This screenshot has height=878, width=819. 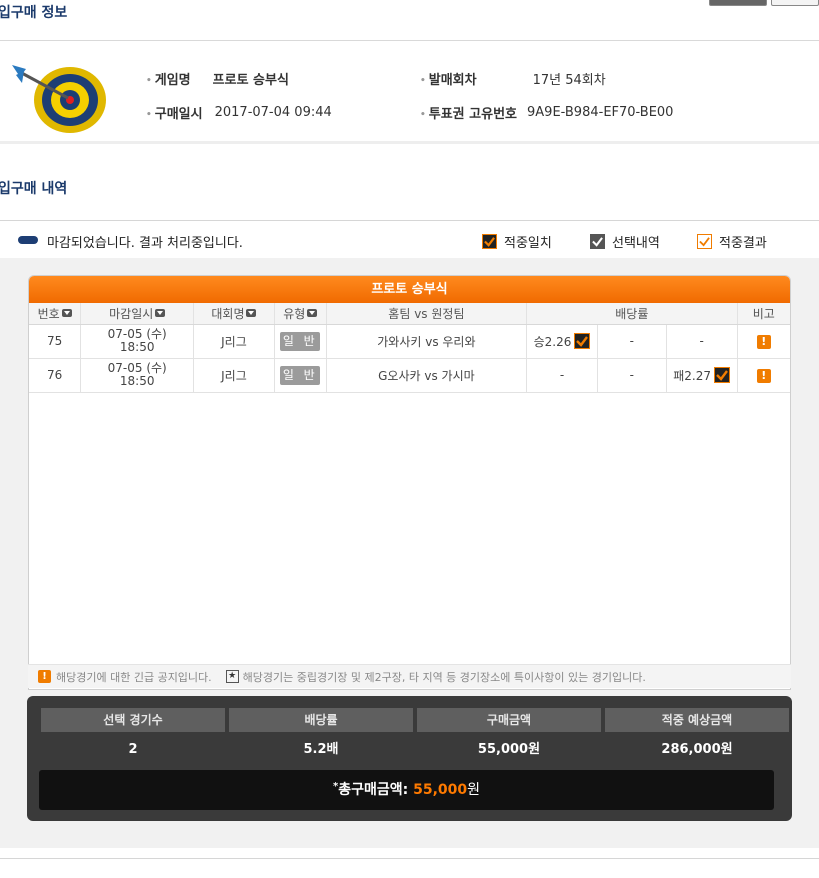 I want to click on row-teams: G오사카 vs 가시마, so click(x=427, y=375).